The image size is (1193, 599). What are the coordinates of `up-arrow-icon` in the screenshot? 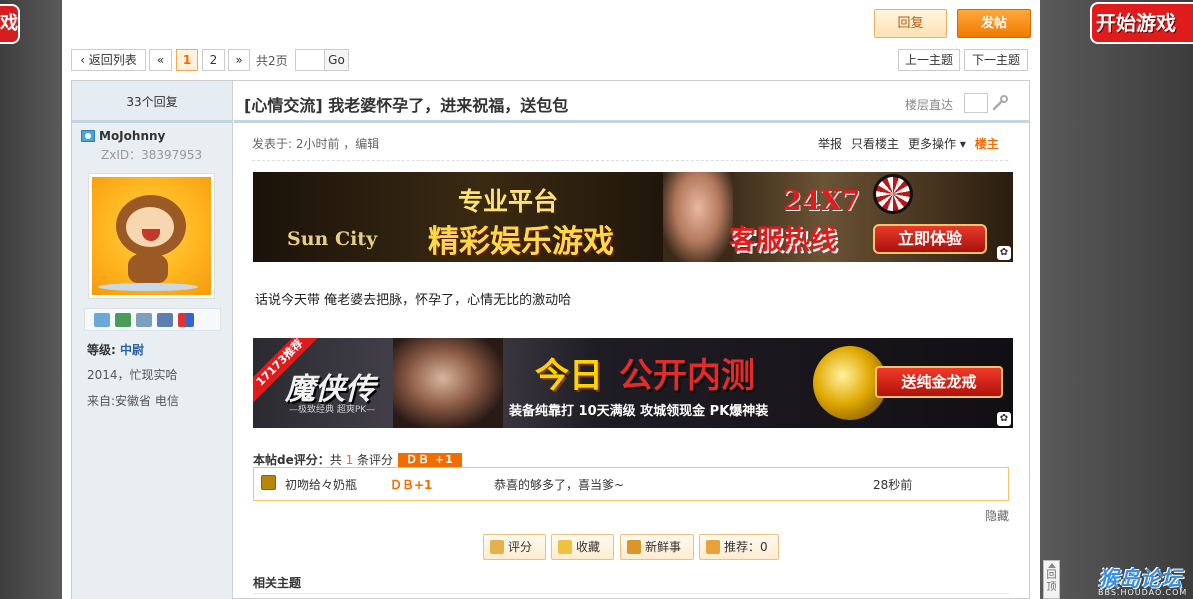 It's located at (713, 547).